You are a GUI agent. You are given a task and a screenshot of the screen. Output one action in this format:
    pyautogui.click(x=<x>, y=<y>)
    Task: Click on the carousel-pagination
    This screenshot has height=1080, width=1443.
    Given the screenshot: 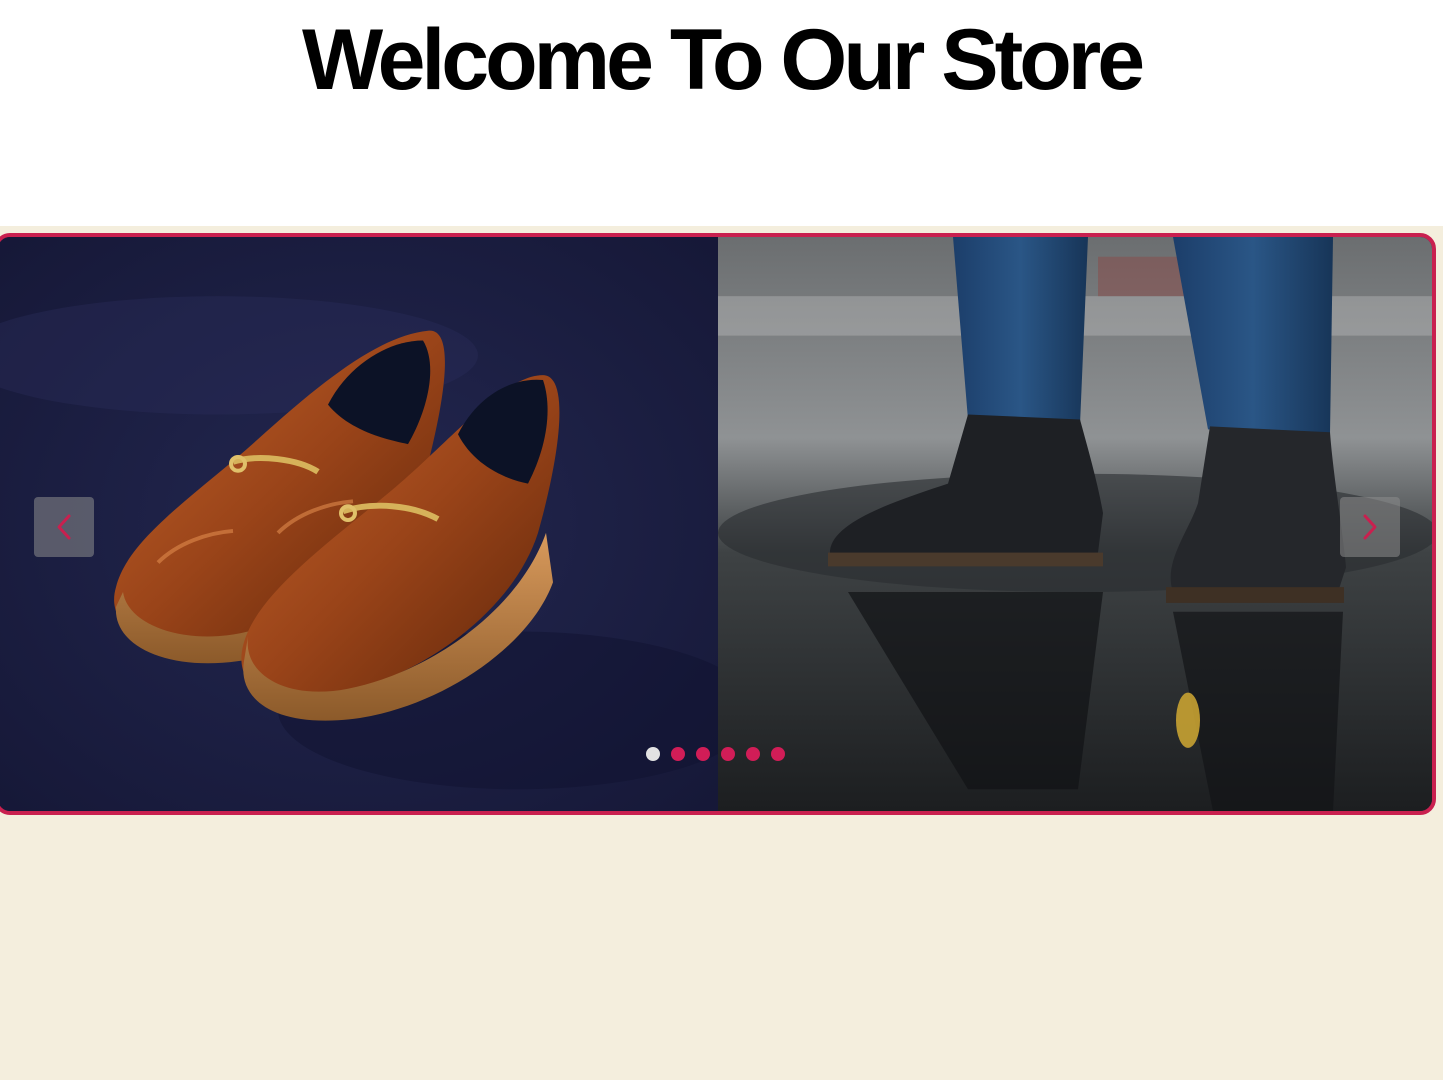 What is the action you would take?
    pyautogui.click(x=715, y=754)
    